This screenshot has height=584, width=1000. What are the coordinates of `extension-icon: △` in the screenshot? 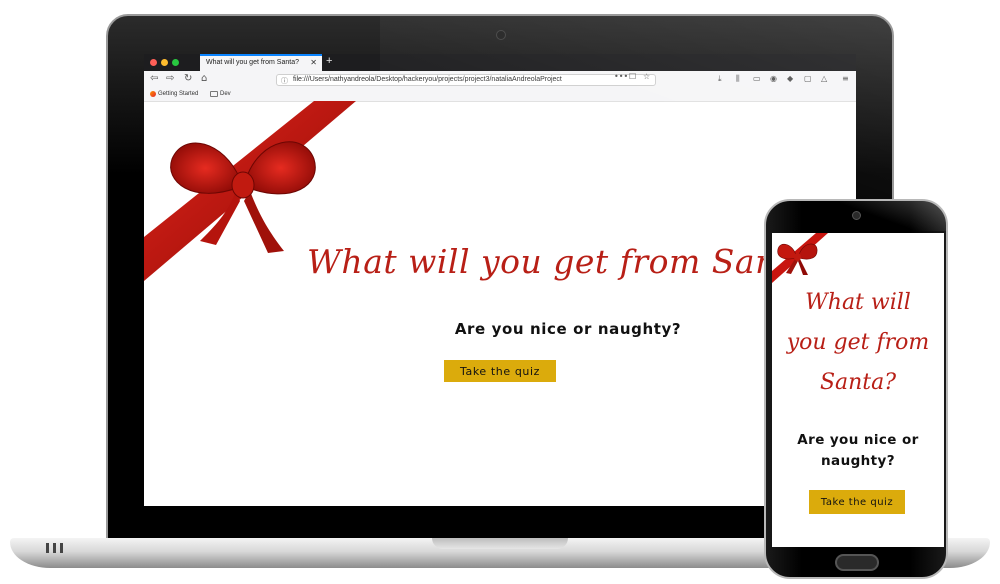 It's located at (824, 78).